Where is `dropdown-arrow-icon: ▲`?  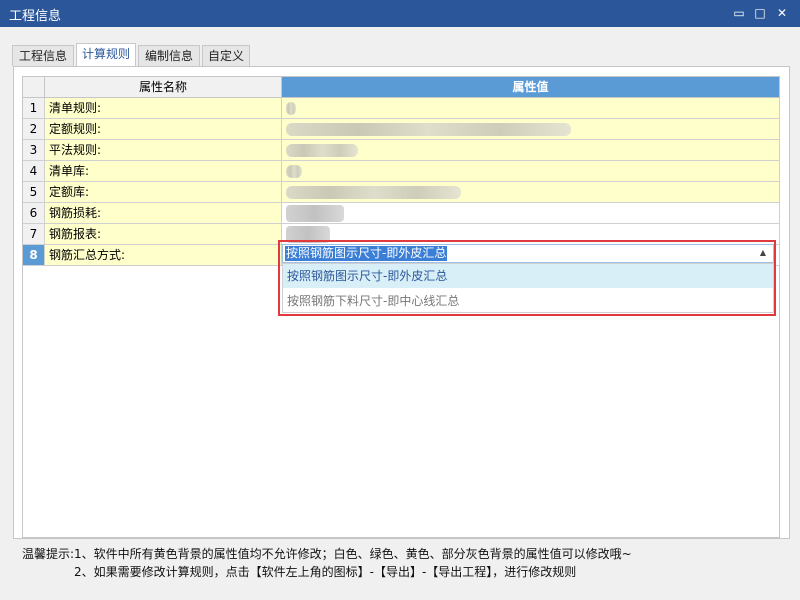 dropdown-arrow-icon: ▲ is located at coordinates (763, 252).